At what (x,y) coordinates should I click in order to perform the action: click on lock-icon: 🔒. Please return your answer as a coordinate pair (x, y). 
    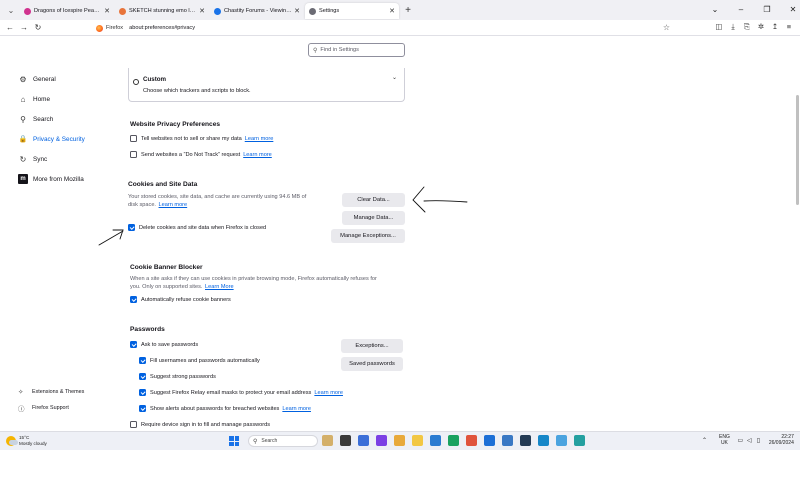
    Looking at the image, I should click on (23, 139).